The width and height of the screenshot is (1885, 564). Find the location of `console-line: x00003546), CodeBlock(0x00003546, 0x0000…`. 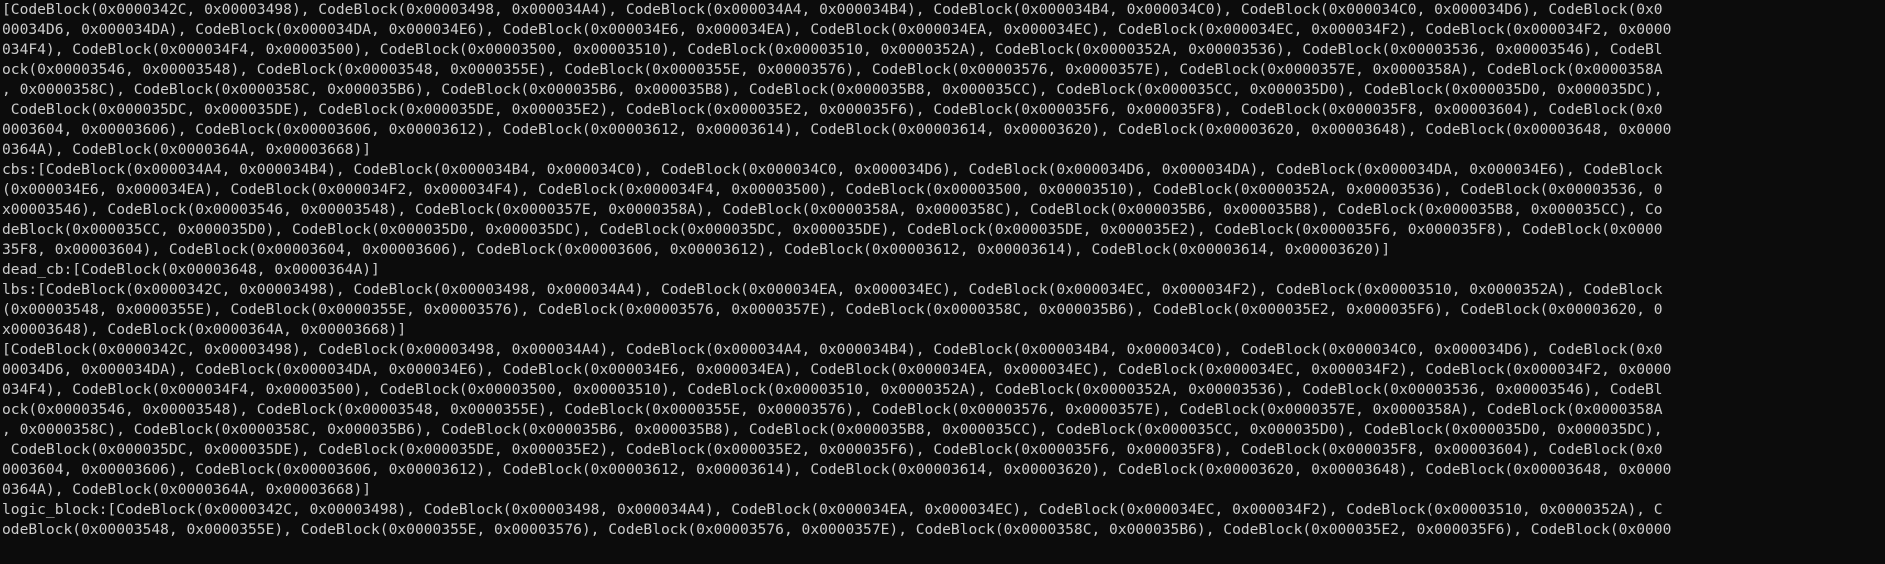

console-line: x00003546), CodeBlock(0x00003546, 0x0000… is located at coordinates (832, 209).